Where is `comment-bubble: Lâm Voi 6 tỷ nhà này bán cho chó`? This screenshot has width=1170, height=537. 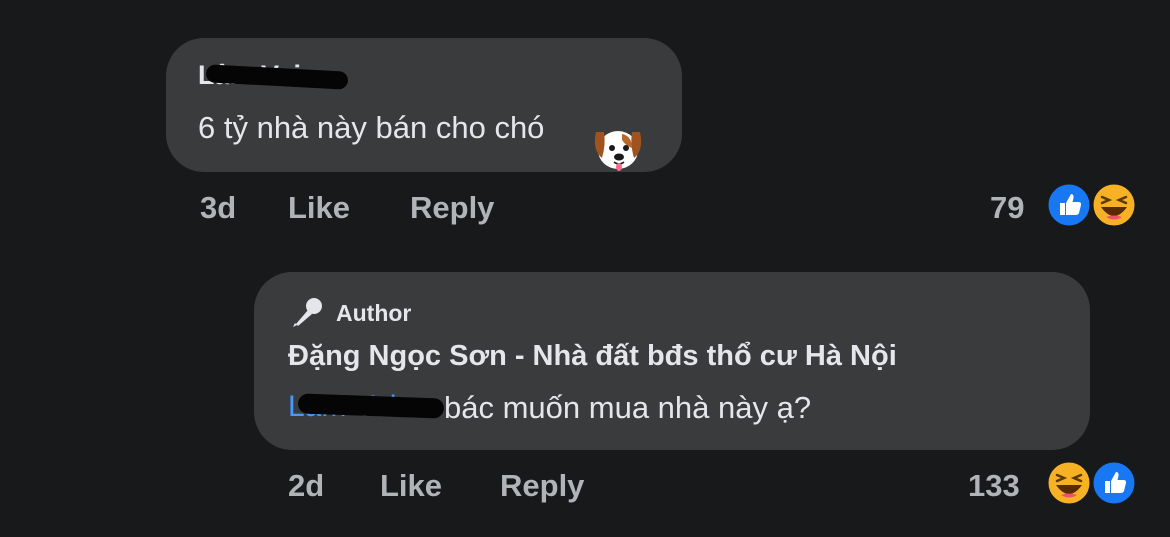
comment-bubble: Lâm Voi 6 tỷ nhà này bán cho chó is located at coordinates (424, 105).